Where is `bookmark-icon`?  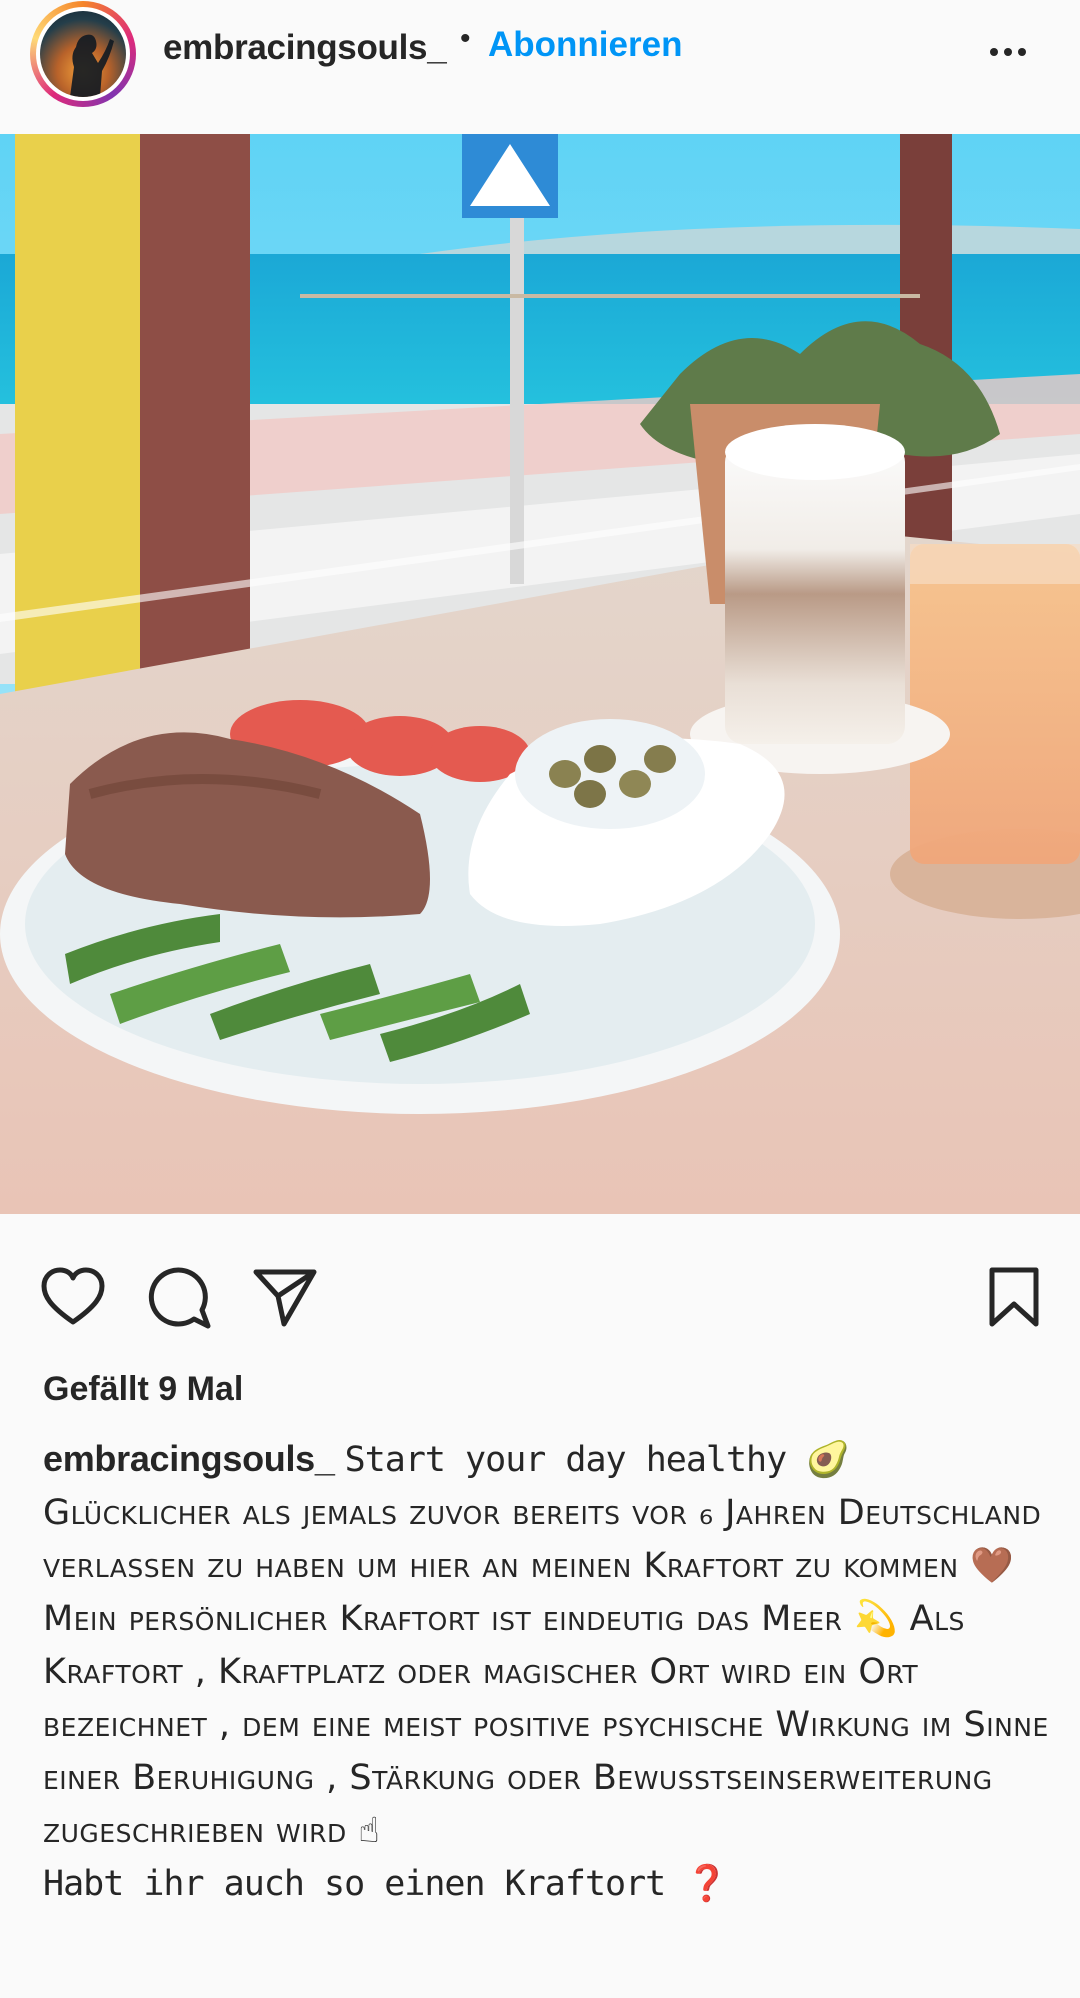
bookmark-icon is located at coordinates (1014, 1299).